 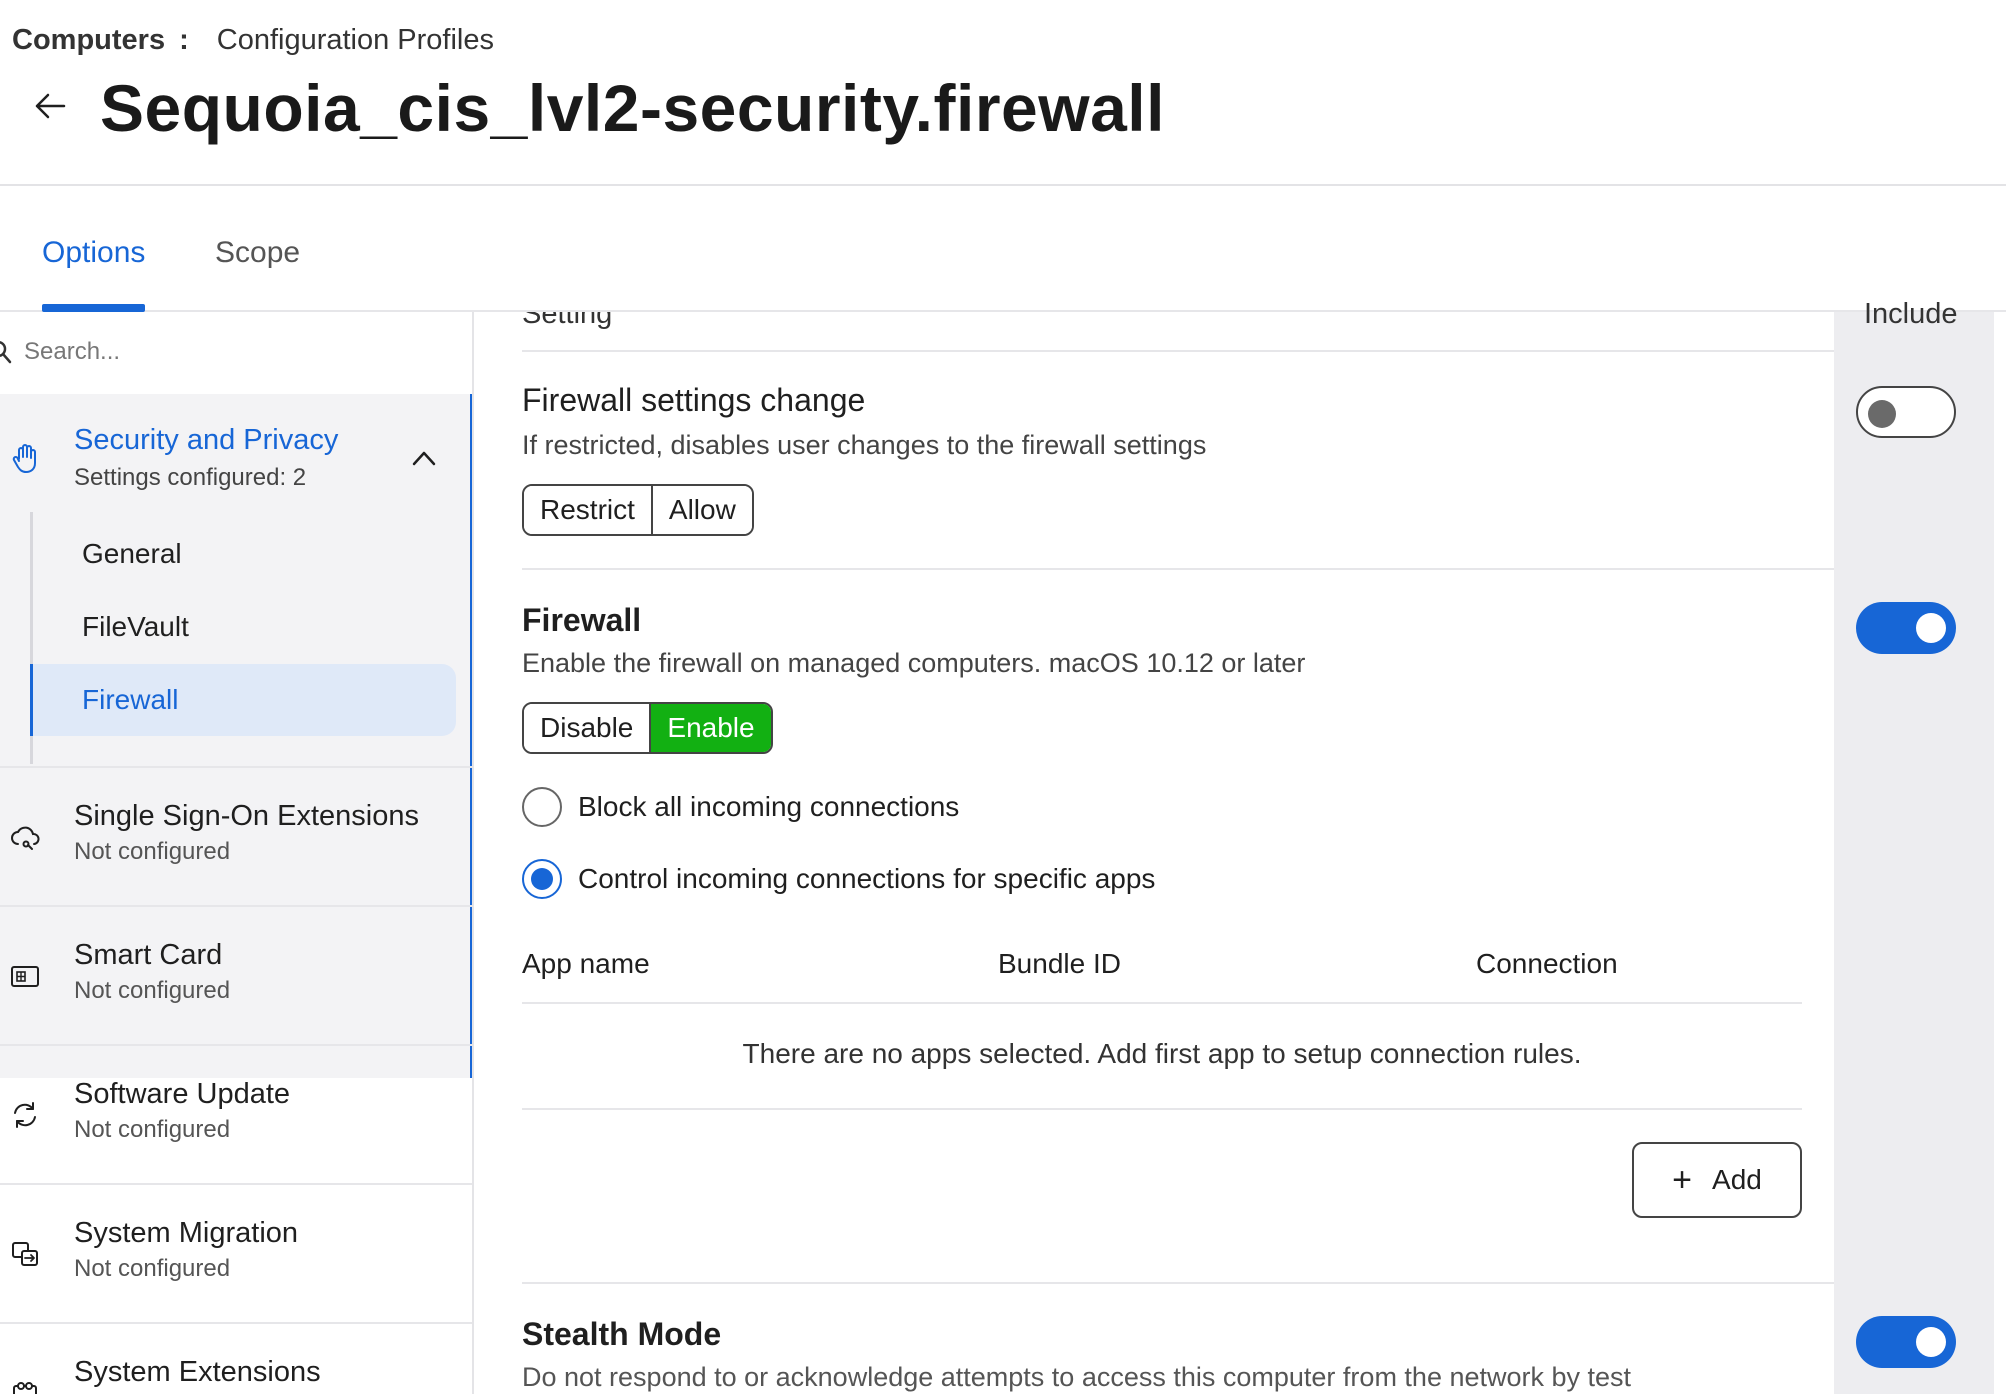 I want to click on add-app-button: + Add, so click(x=1717, y=1180).